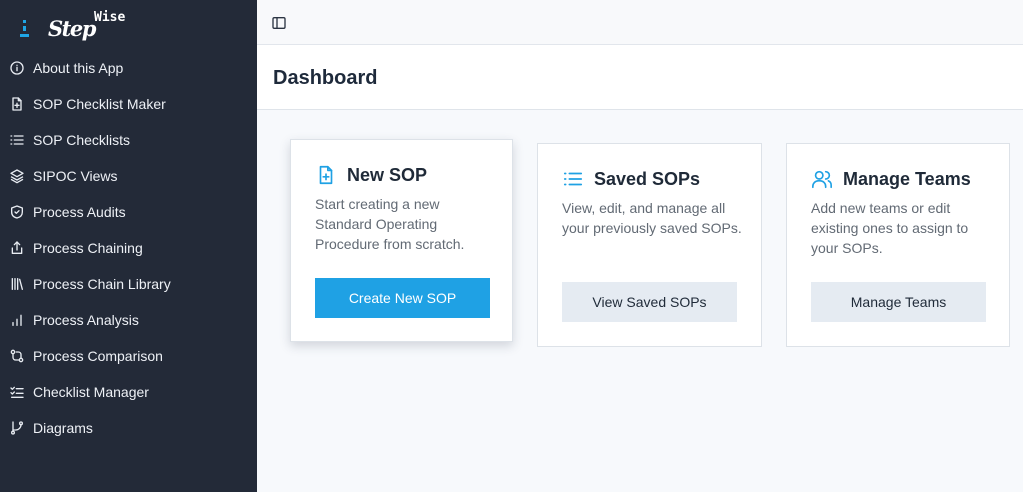  What do you see at coordinates (128, 68) in the screenshot?
I see `sidebar-item-about: About this App` at bounding box center [128, 68].